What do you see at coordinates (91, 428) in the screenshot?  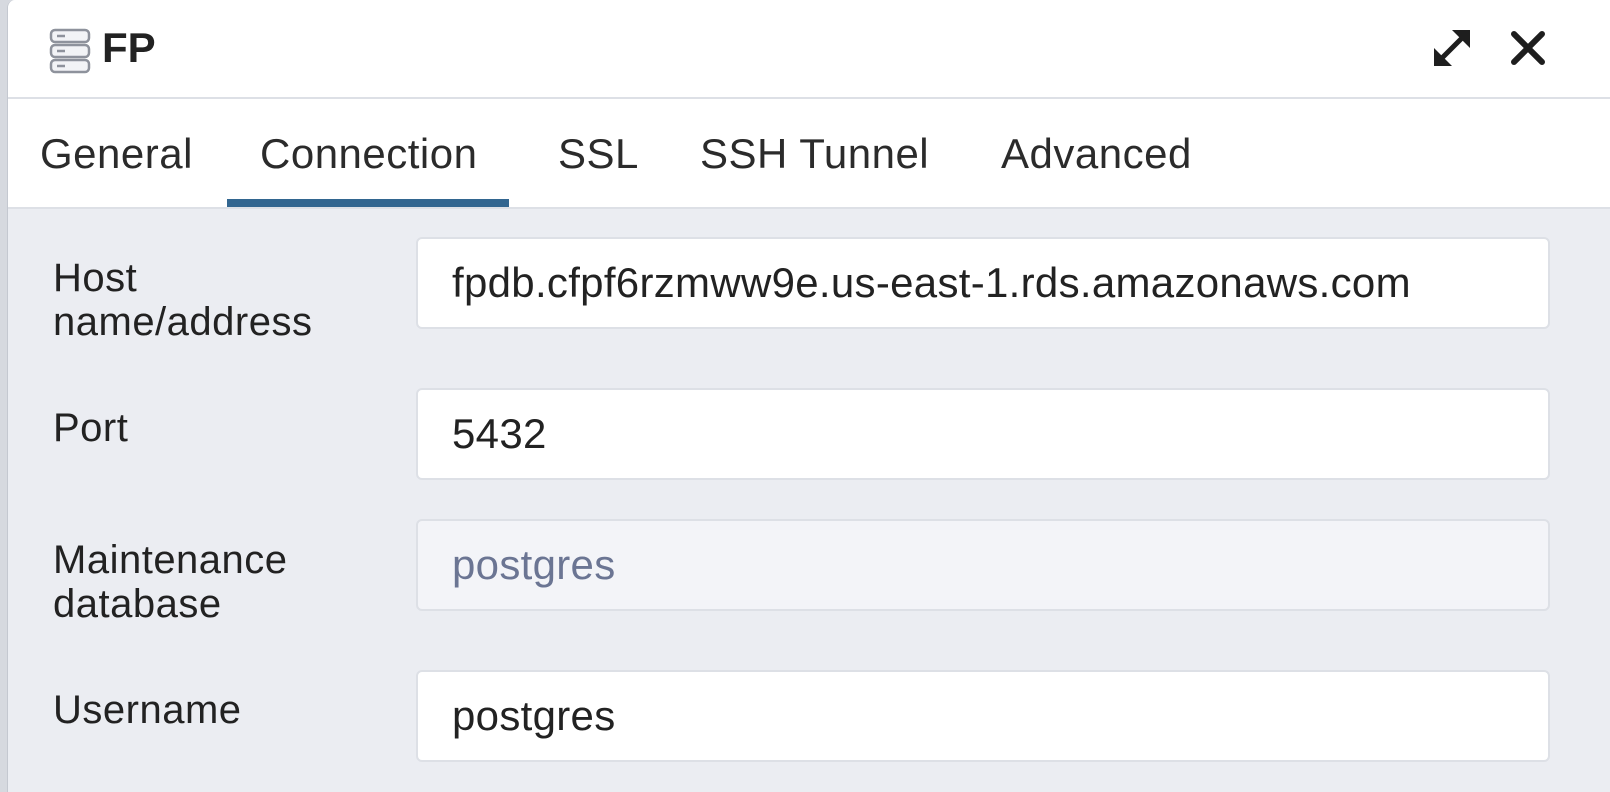 I see `port-label: Port` at bounding box center [91, 428].